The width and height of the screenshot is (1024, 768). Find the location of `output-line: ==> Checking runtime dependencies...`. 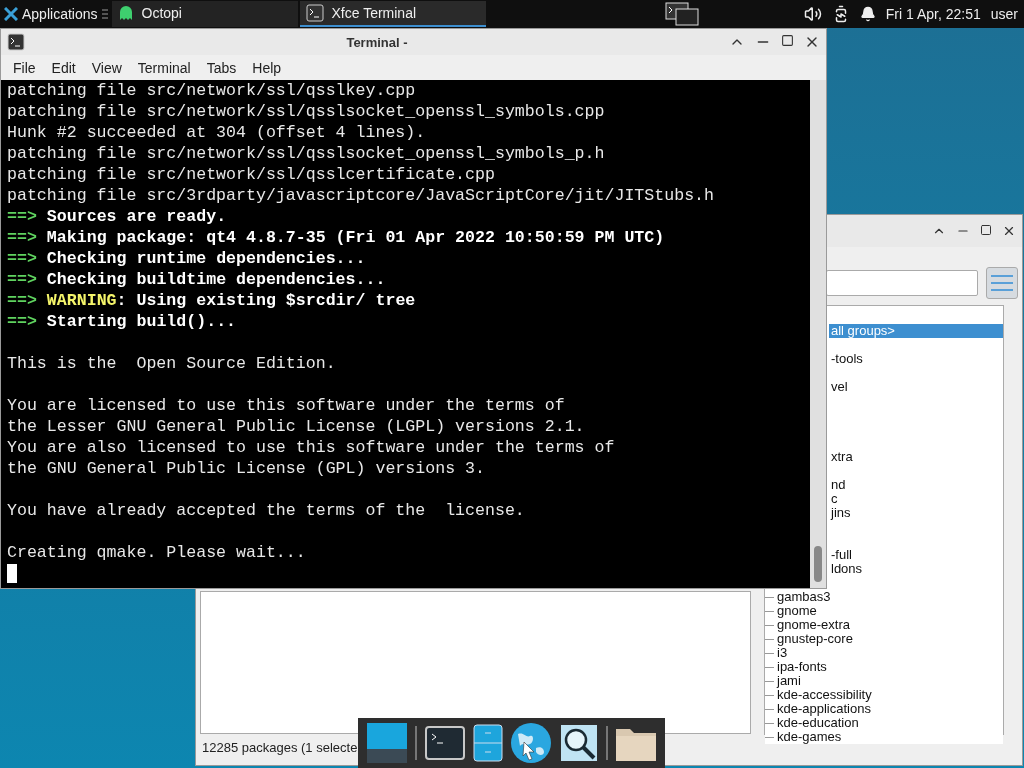

output-line: ==> Checking runtime dependencies... is located at coordinates (187, 258).